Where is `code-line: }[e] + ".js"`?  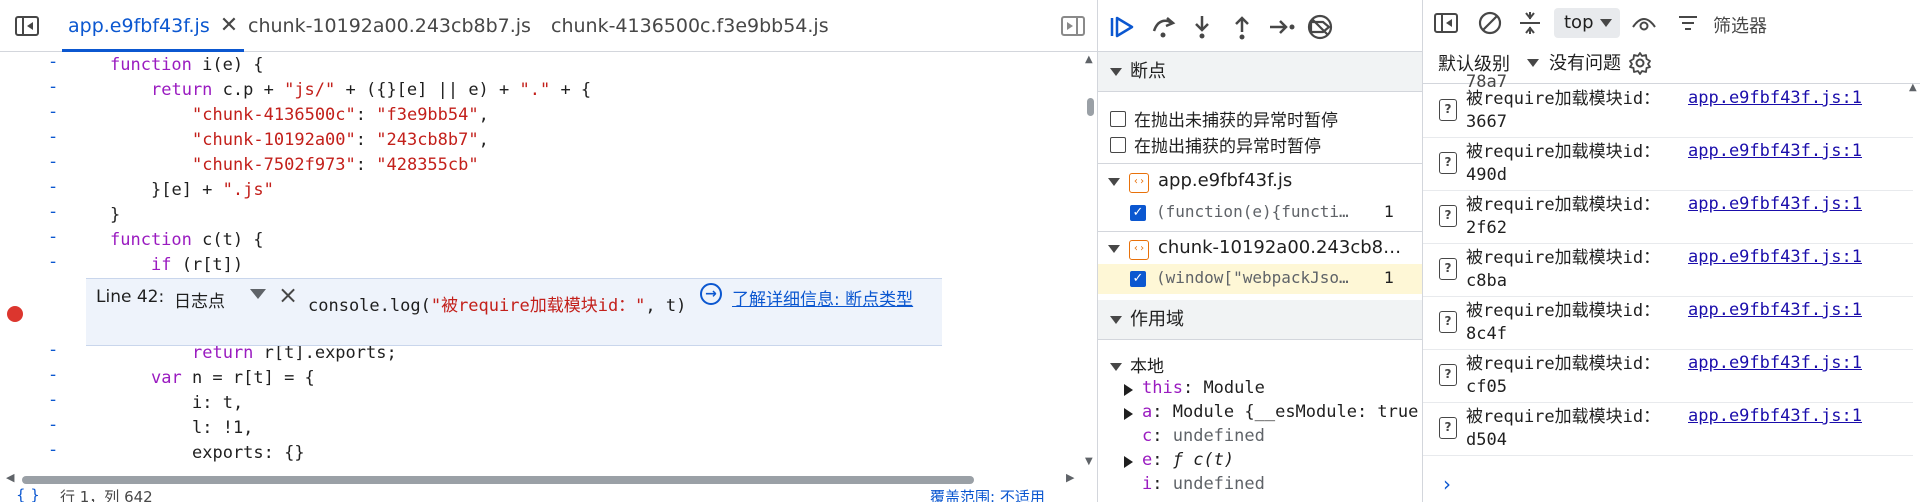
code-line: }[e] + ".js" is located at coordinates (212, 190).